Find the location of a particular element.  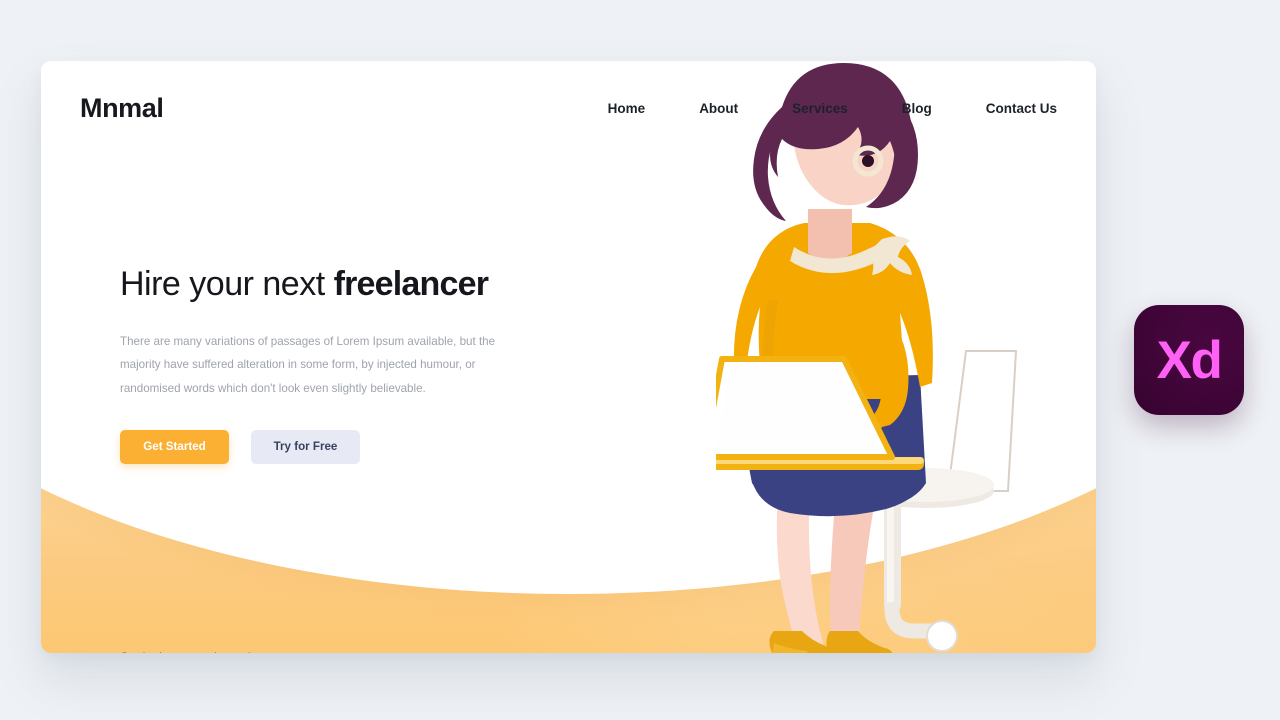

get-started-button: Get Started is located at coordinates (174, 446).